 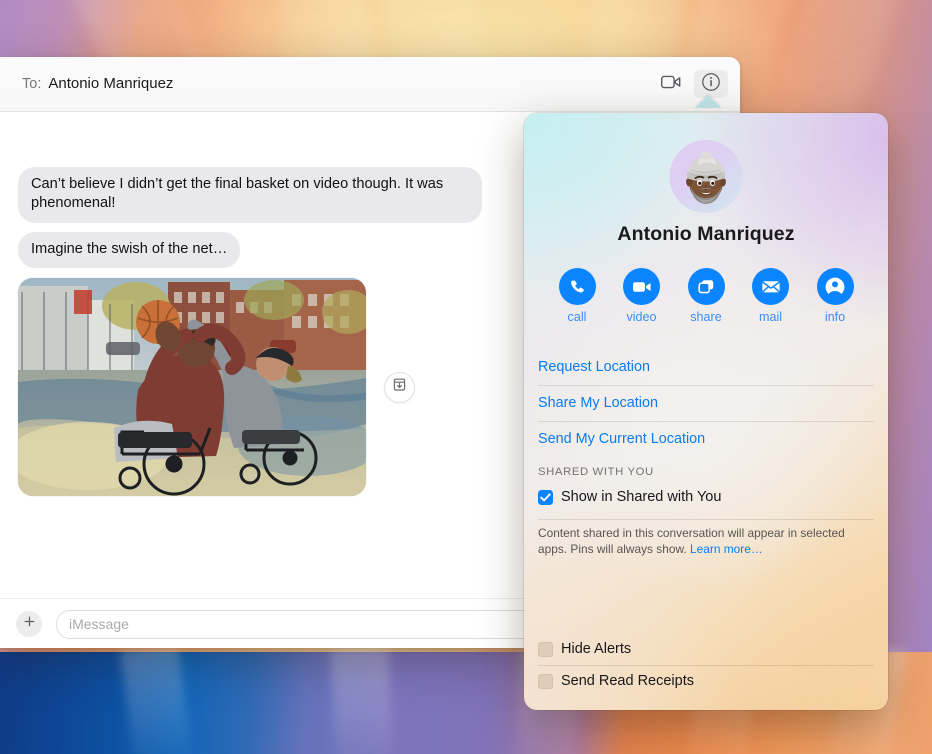 What do you see at coordinates (32, 84) in the screenshot?
I see `to-label: To:` at bounding box center [32, 84].